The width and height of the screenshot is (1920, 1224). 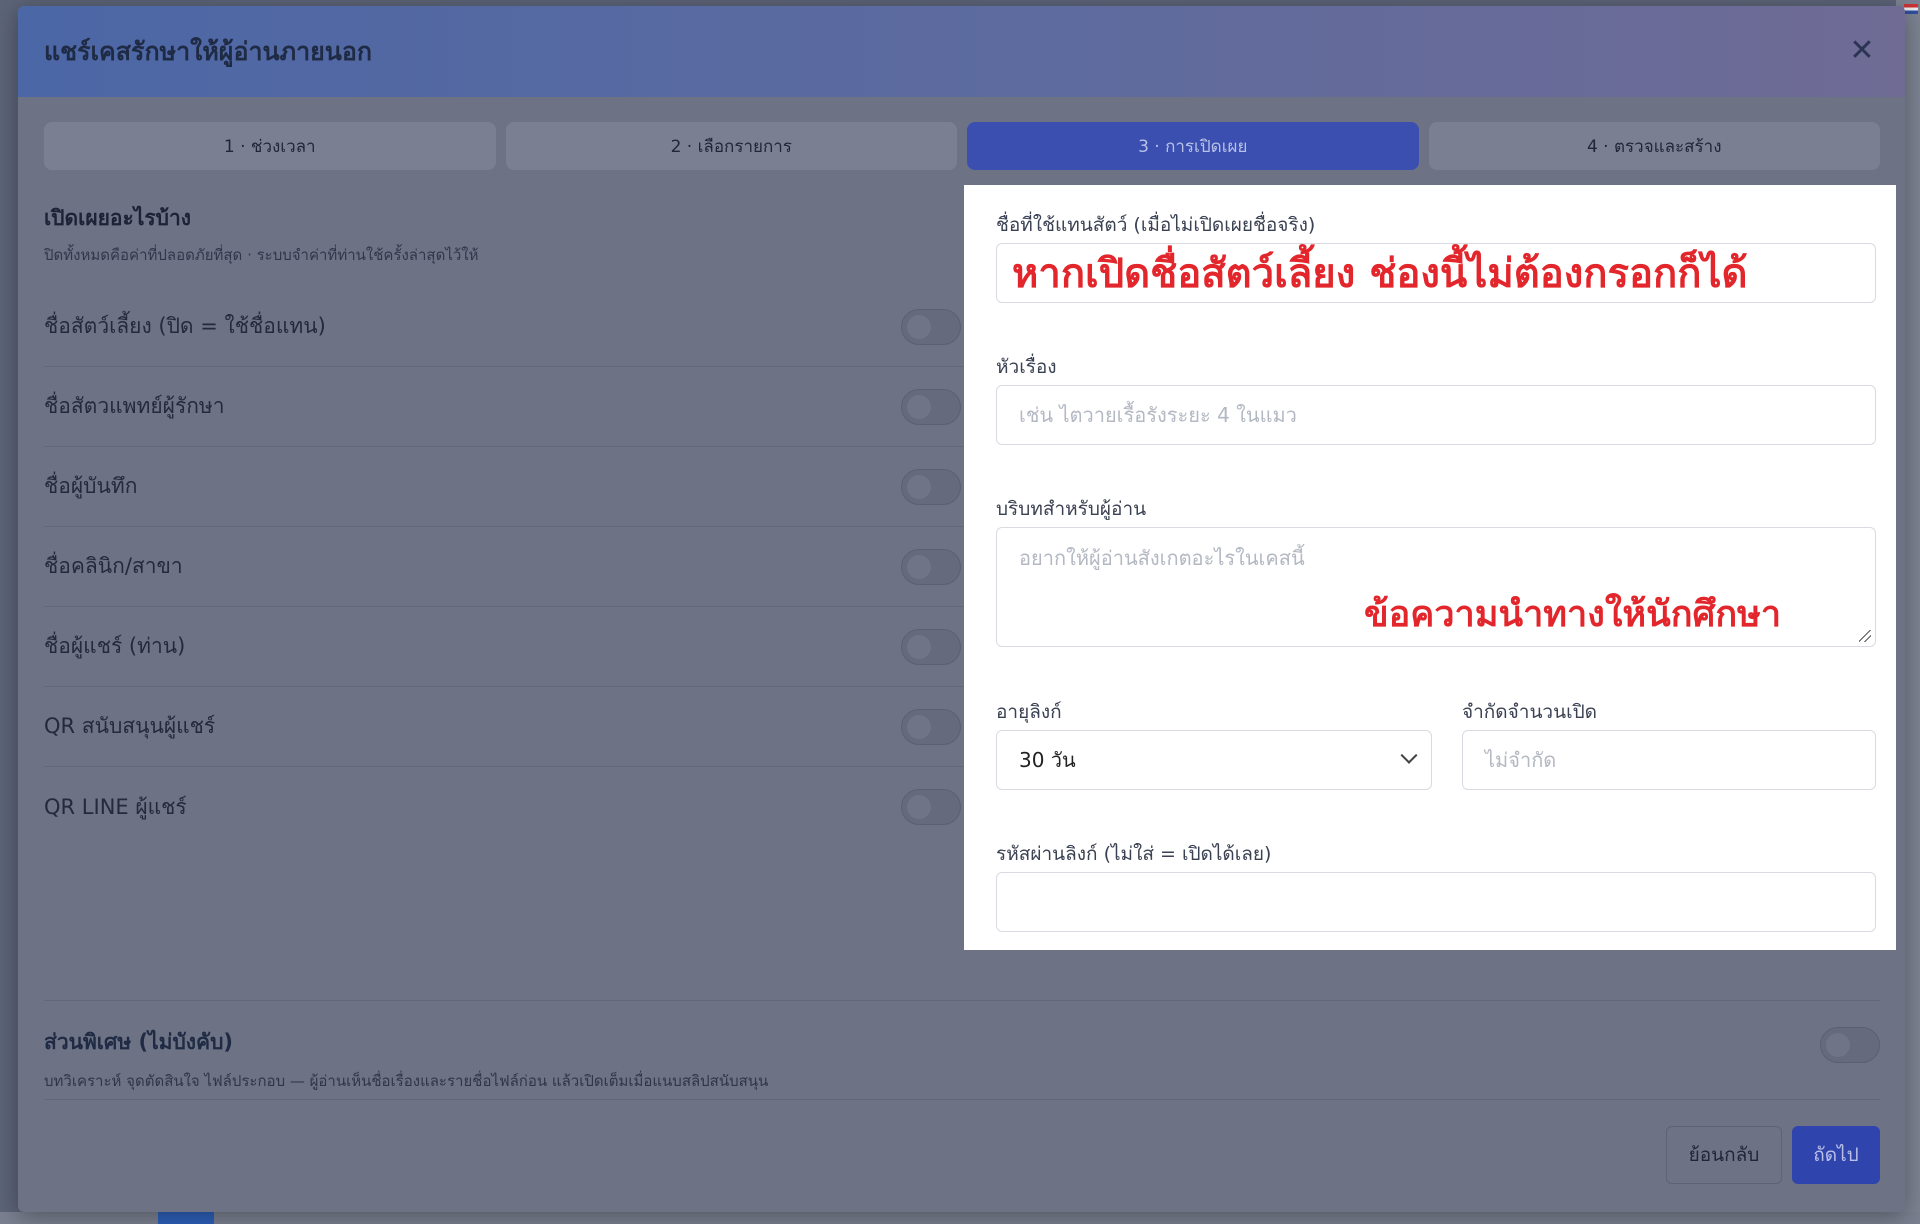 I want to click on open-limit-input: ไม่จำกัด, so click(x=1669, y=760).